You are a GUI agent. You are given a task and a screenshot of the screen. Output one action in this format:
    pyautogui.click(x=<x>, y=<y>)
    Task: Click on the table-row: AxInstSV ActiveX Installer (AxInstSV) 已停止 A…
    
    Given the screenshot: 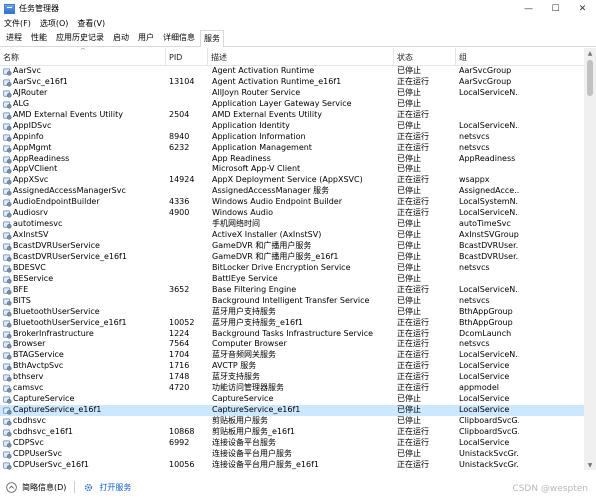 What is the action you would take?
    pyautogui.click(x=292, y=235)
    